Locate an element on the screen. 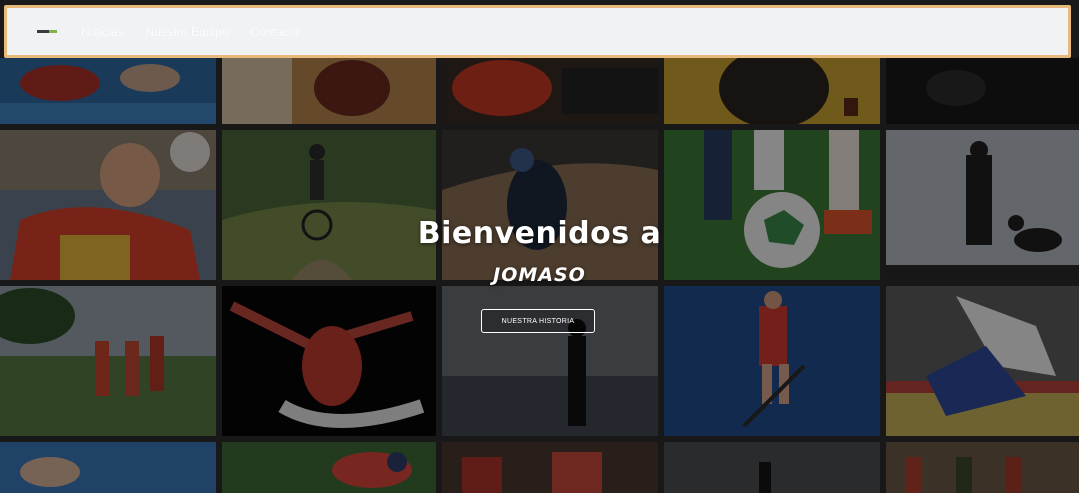  tile-hunter-with-dog is located at coordinates (982, 205).